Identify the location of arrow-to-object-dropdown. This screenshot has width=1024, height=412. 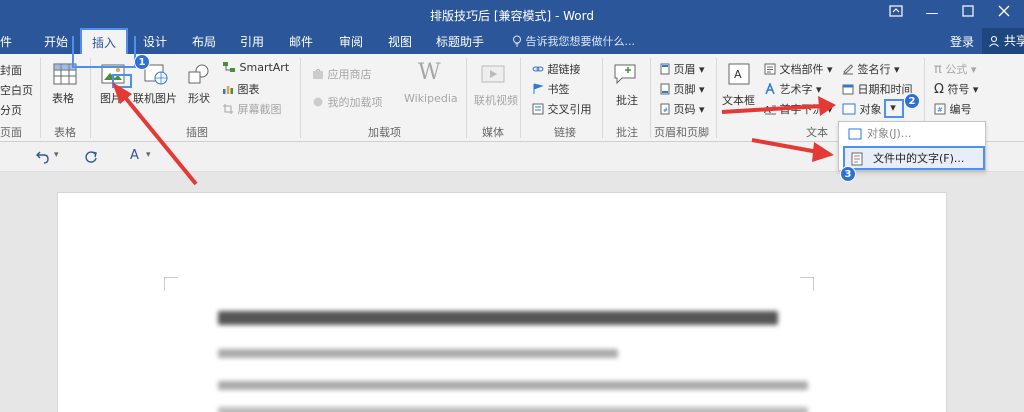
(778, 106).